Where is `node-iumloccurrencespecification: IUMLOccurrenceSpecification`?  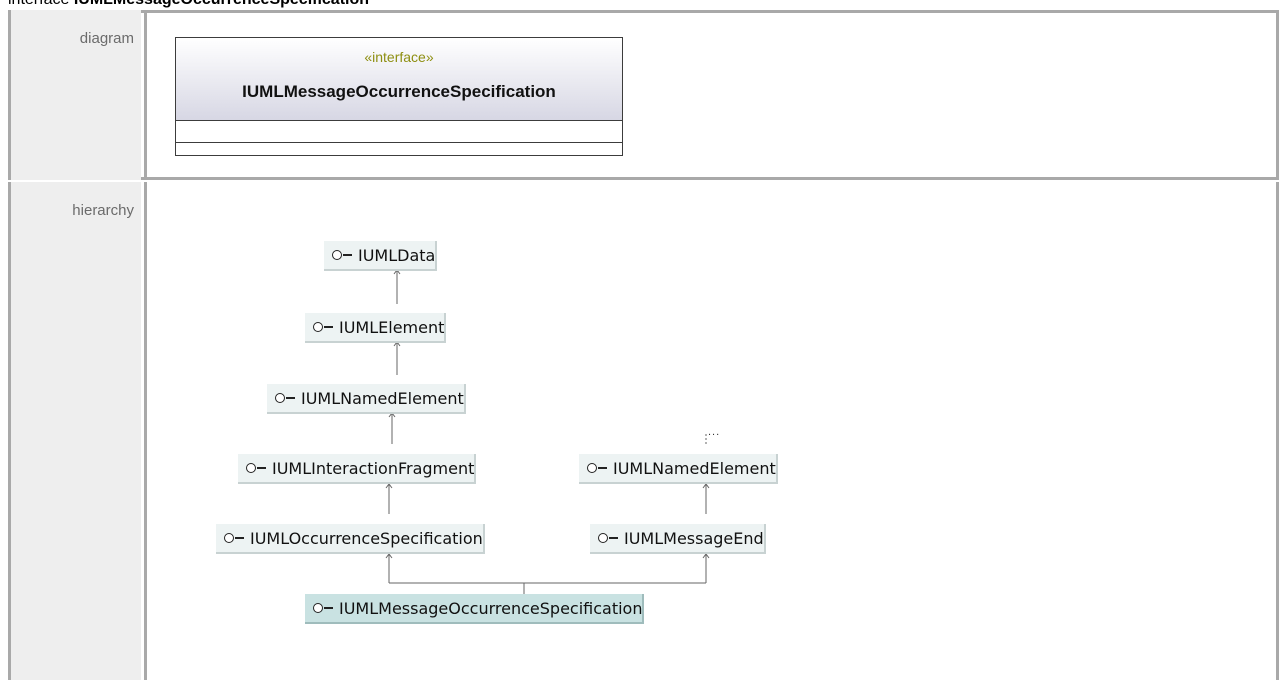
node-iumloccurrencespecification: IUMLOccurrenceSpecification is located at coordinates (350, 539).